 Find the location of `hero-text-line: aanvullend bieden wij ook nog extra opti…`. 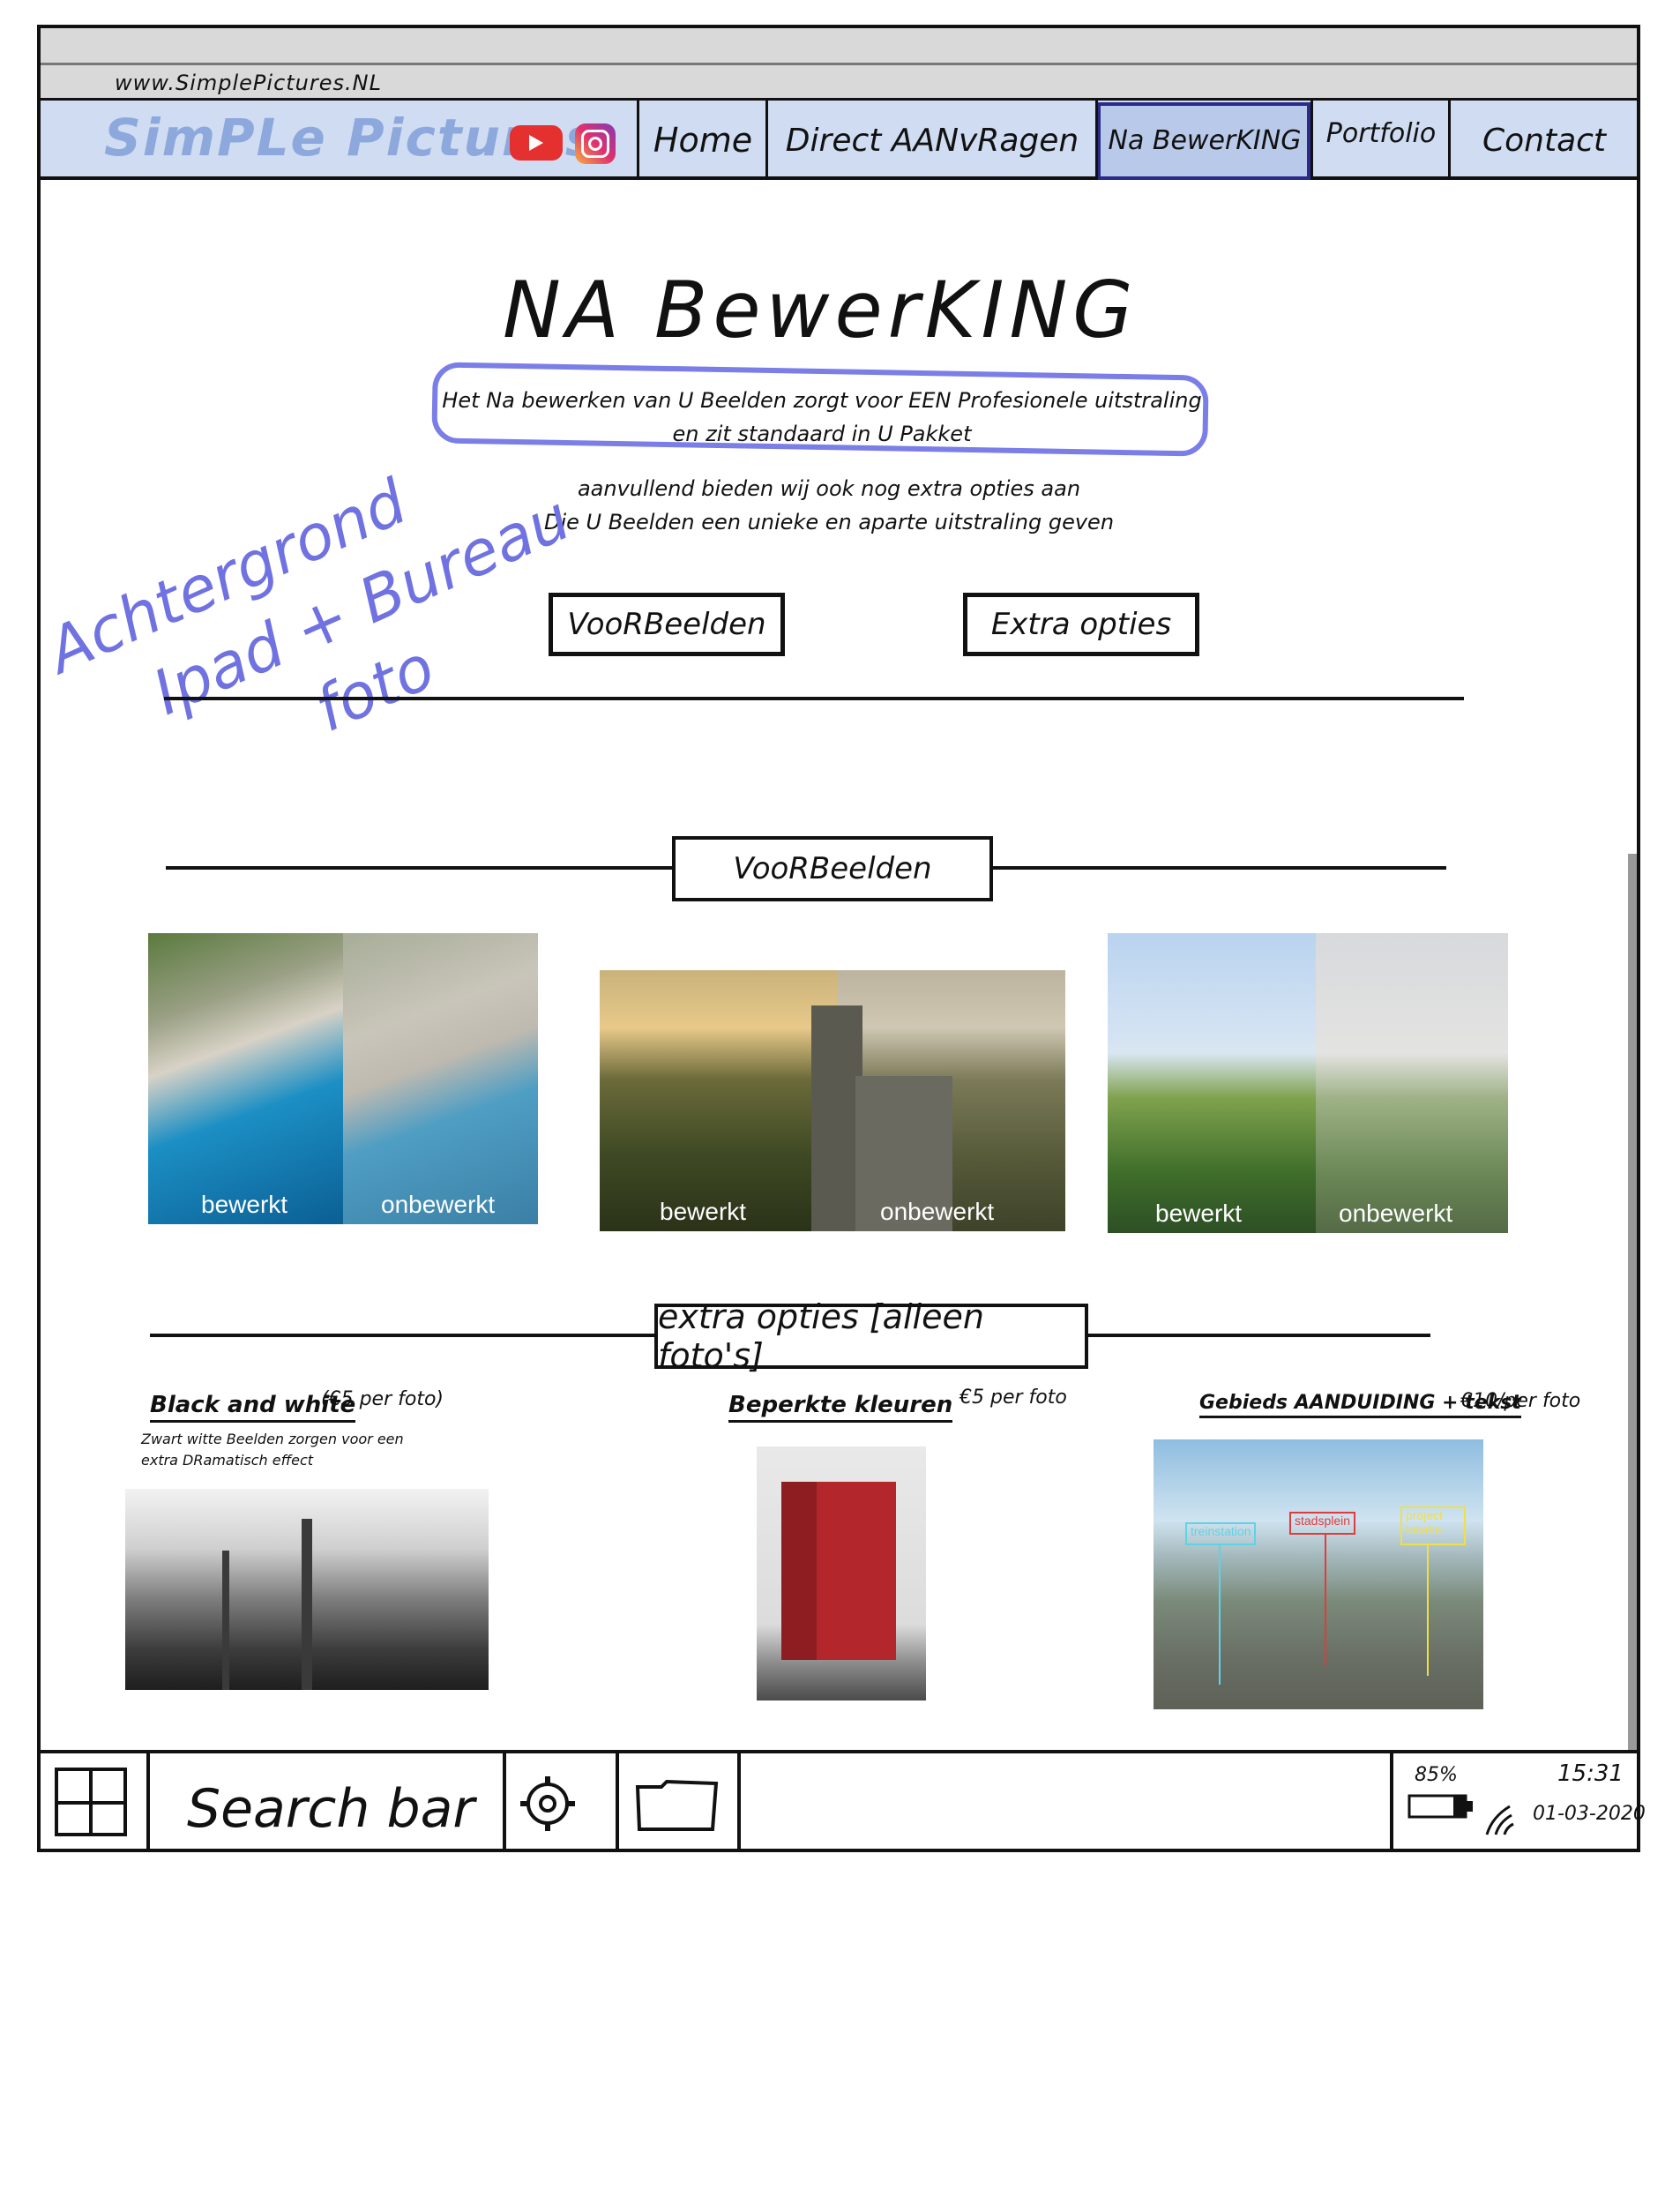

hero-text-line: aanvullend bieden wij ook nog extra opti… is located at coordinates (829, 489).